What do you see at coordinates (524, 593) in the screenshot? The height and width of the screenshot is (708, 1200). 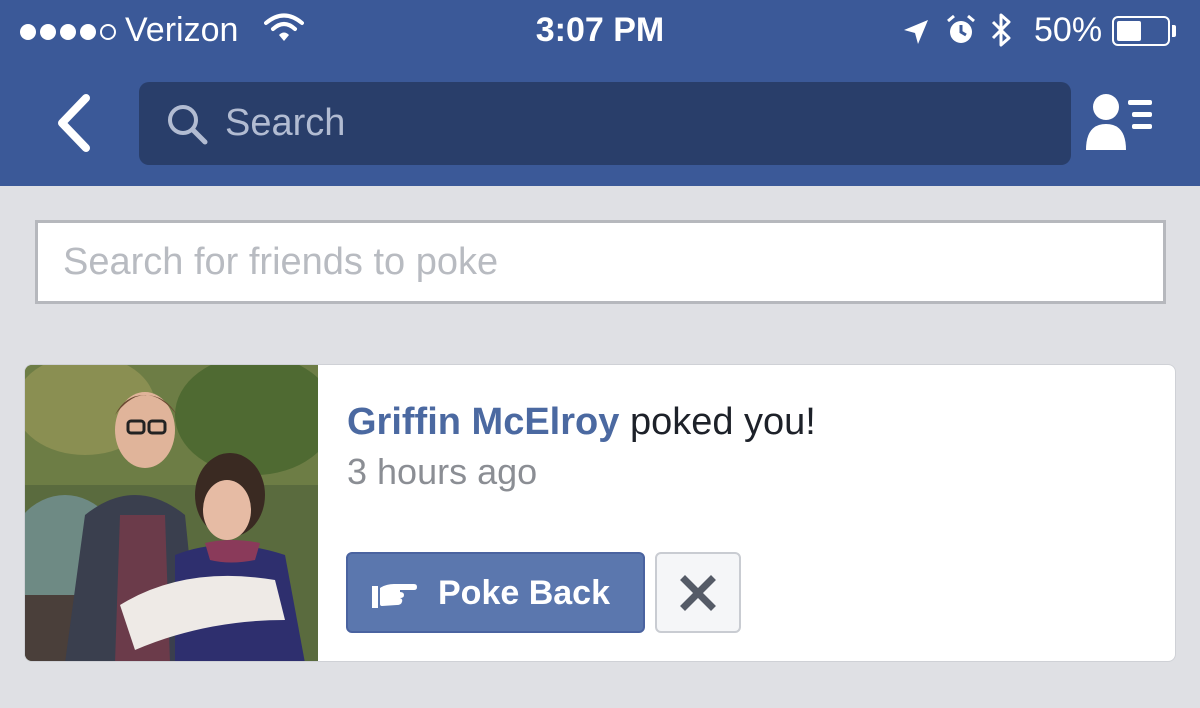 I see `poke-back-label: Poke Back` at bounding box center [524, 593].